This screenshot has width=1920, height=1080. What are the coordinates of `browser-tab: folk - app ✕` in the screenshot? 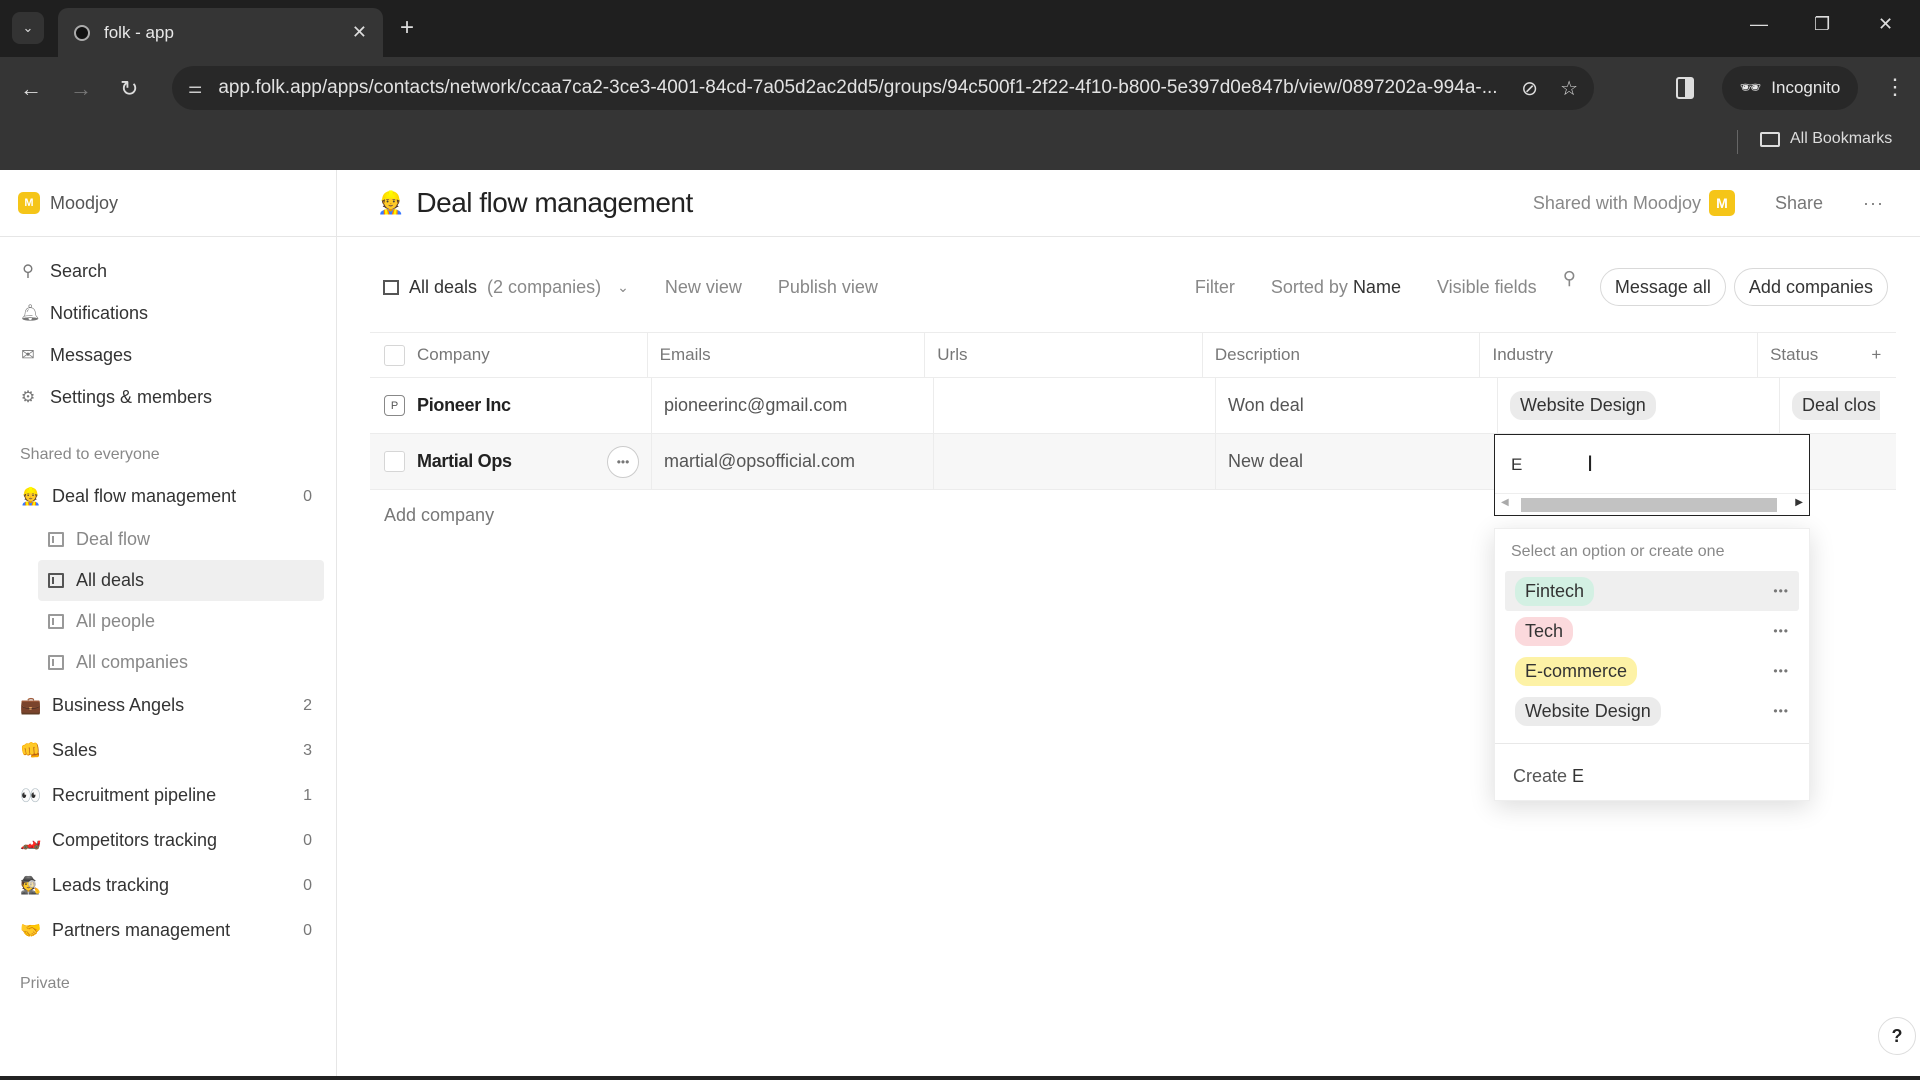 It's located at (220, 32).